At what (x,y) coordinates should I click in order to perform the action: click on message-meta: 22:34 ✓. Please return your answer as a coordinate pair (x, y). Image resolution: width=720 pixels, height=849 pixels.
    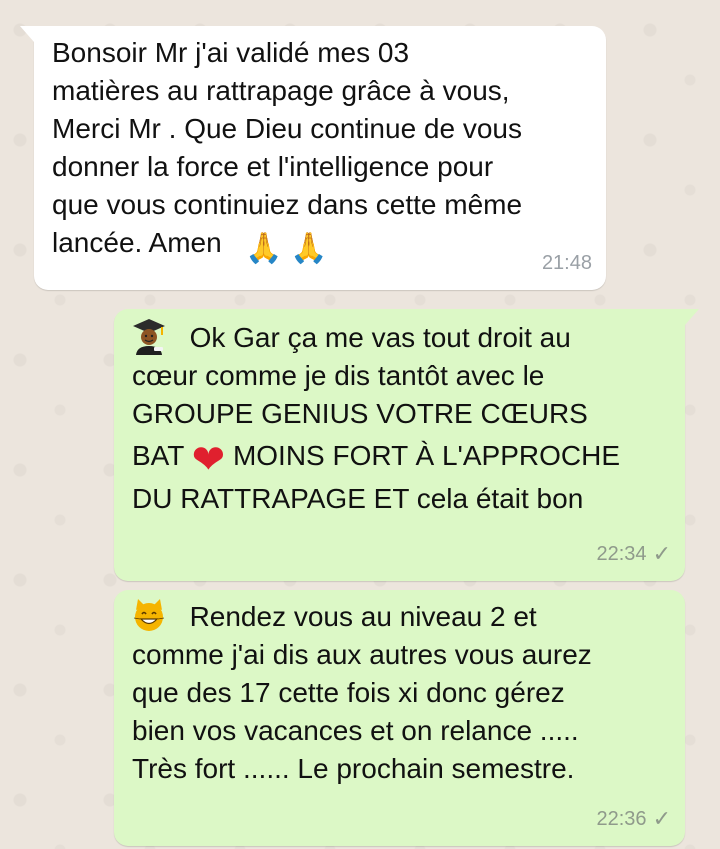
    Looking at the image, I should click on (634, 554).